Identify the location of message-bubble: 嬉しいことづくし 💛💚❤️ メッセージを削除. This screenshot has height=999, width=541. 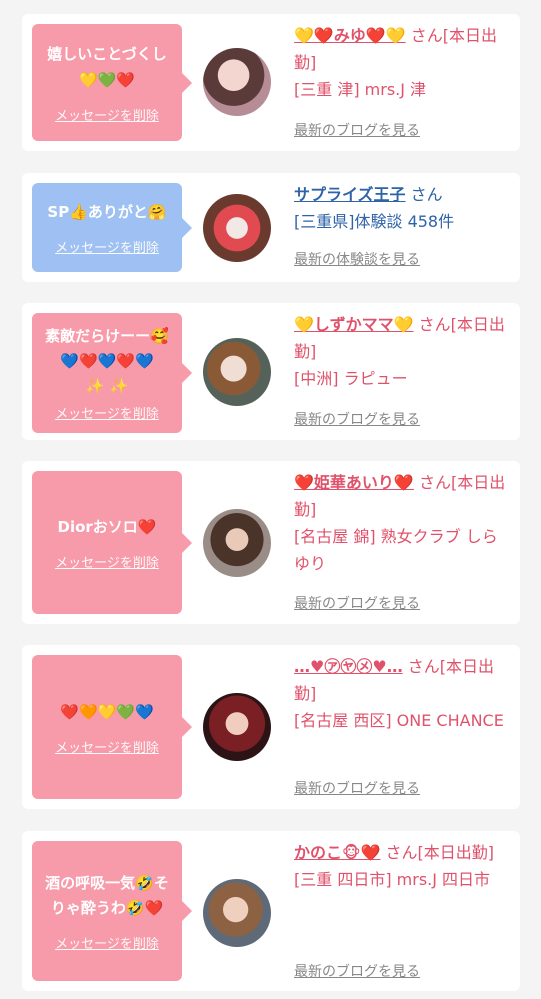
(112, 82).